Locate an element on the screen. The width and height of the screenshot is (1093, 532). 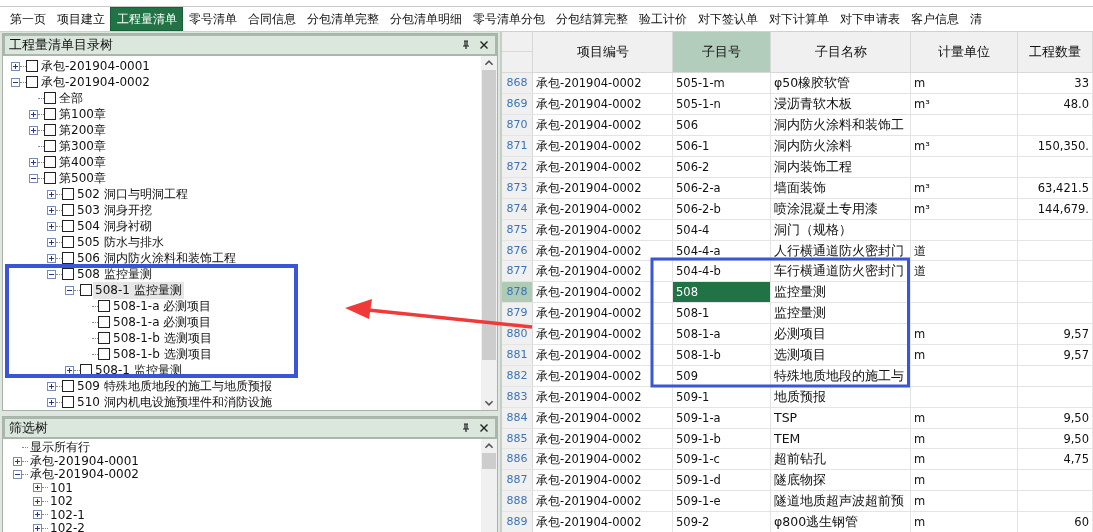
row-number: 869 is located at coordinates (517, 104).